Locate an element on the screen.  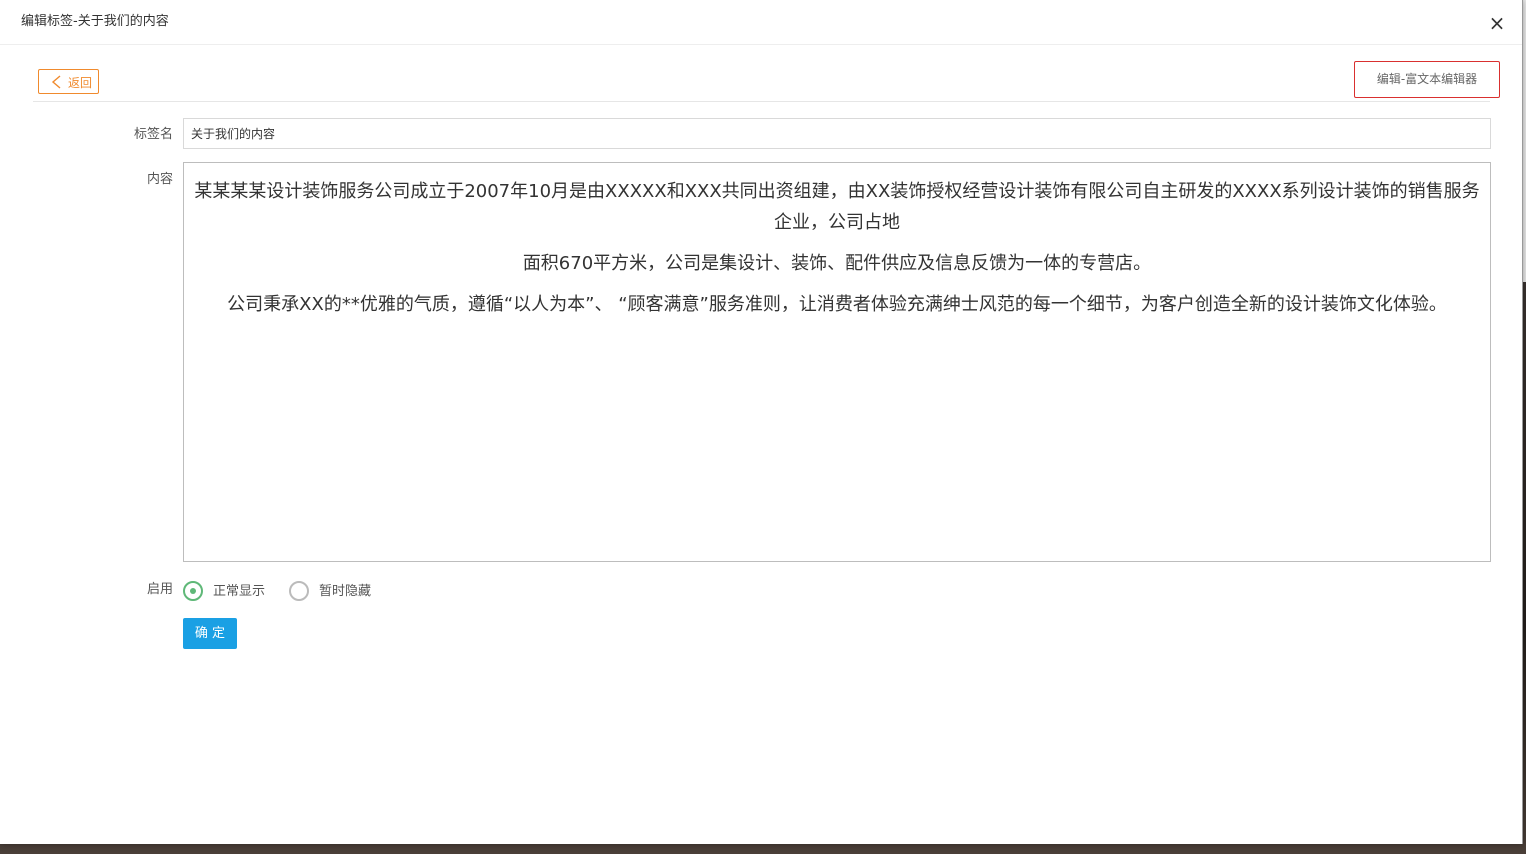
radio-unchecked-icon is located at coordinates (299, 591).